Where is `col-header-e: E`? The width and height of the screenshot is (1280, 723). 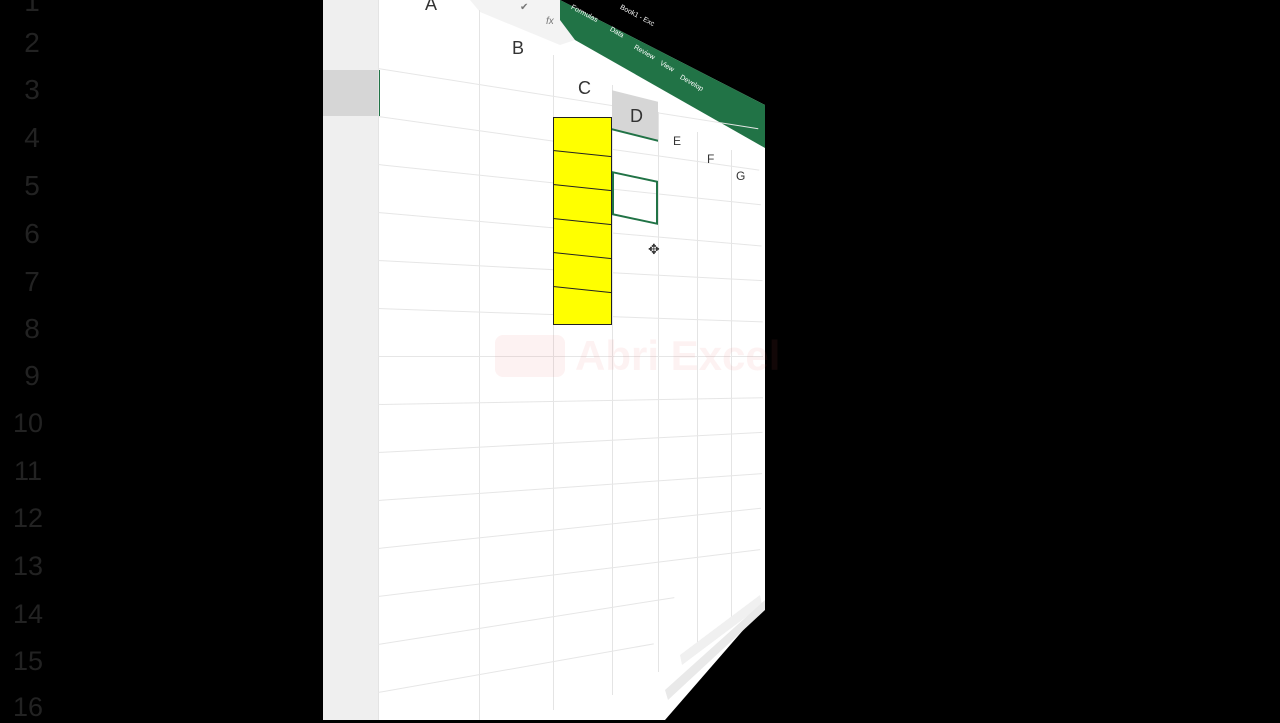 col-header-e: E is located at coordinates (677, 141).